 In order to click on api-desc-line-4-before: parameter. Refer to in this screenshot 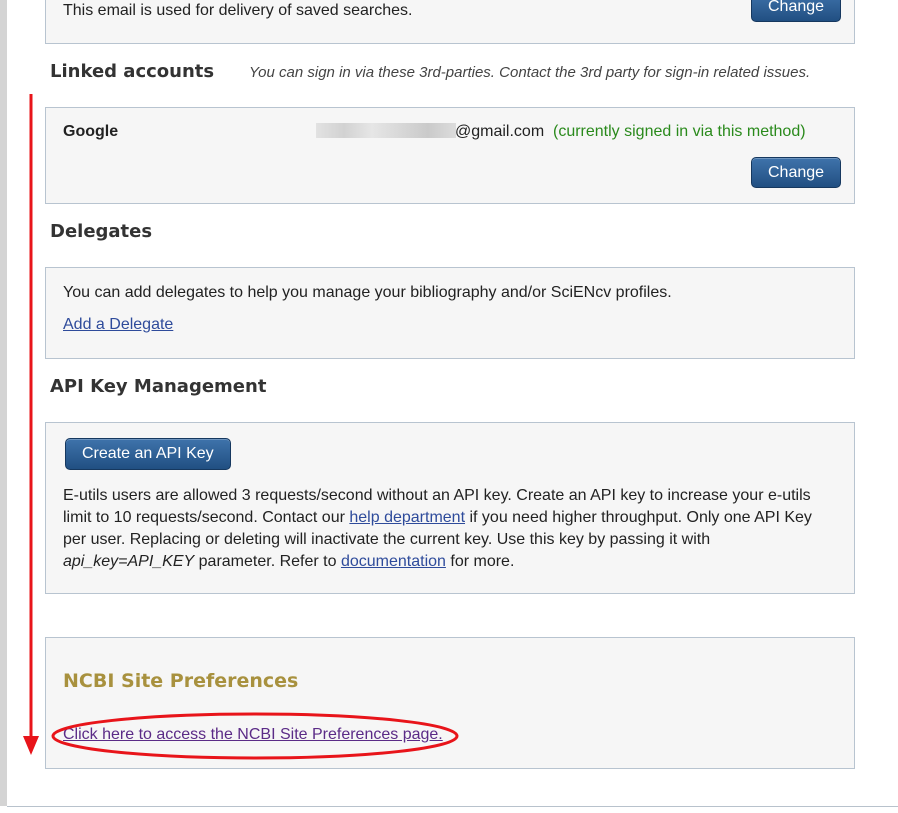, I will do `click(267, 561)`.